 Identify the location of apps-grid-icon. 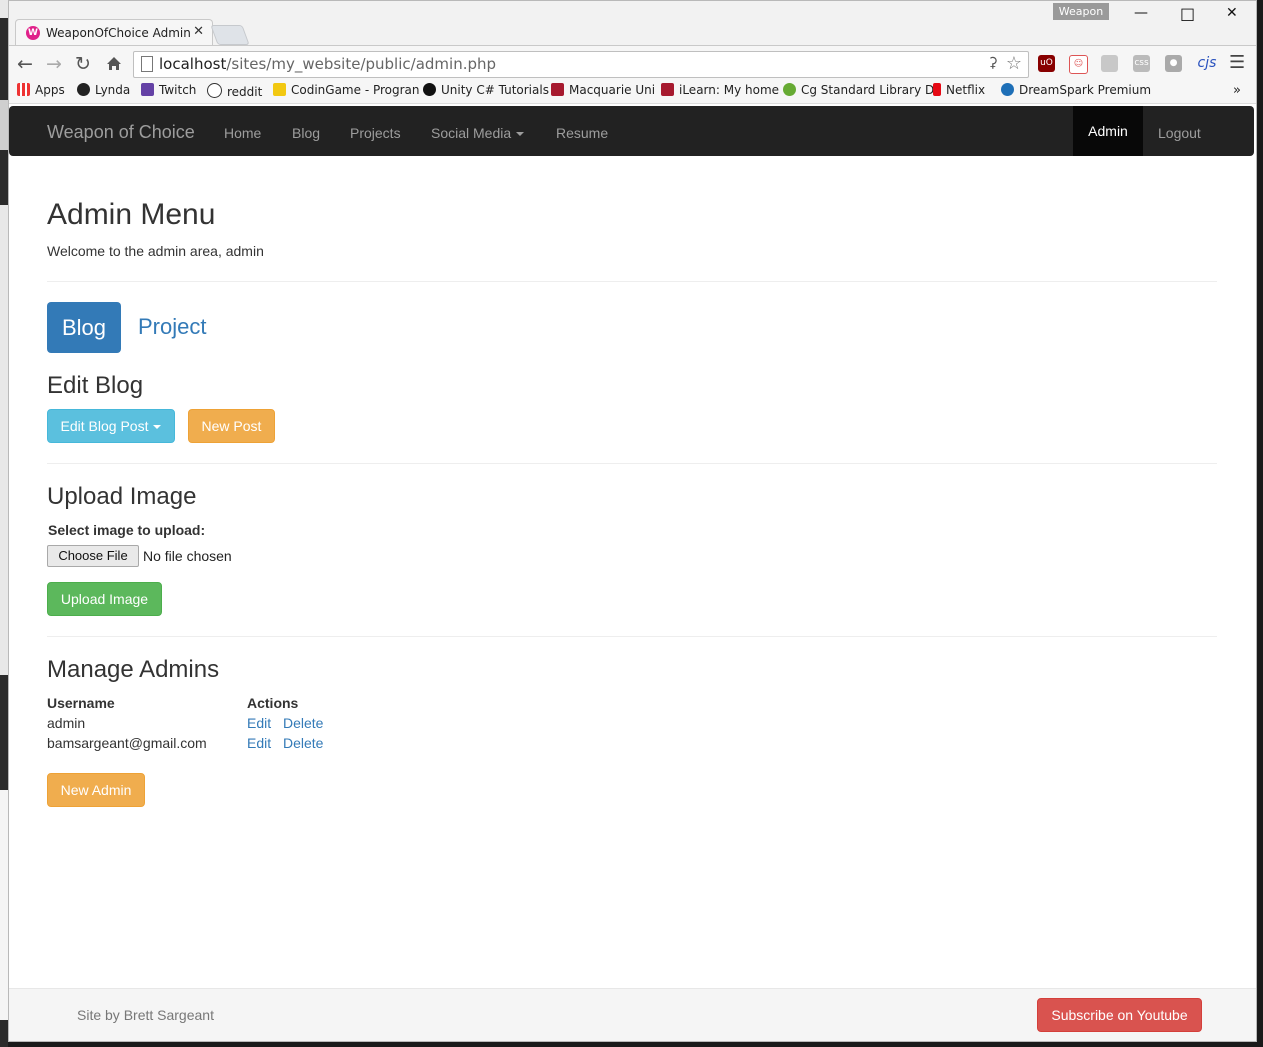
(23, 89).